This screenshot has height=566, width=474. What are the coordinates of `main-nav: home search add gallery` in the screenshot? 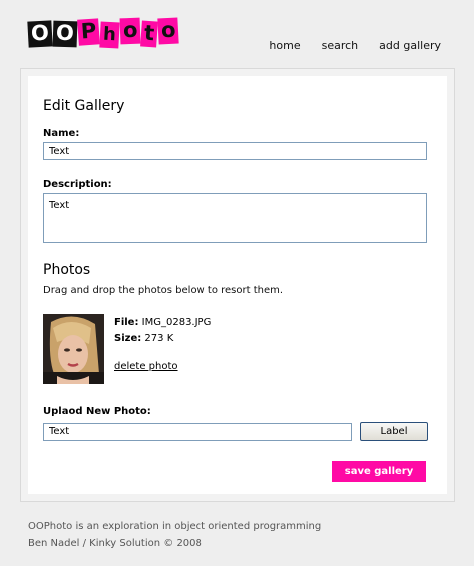 It's located at (355, 45).